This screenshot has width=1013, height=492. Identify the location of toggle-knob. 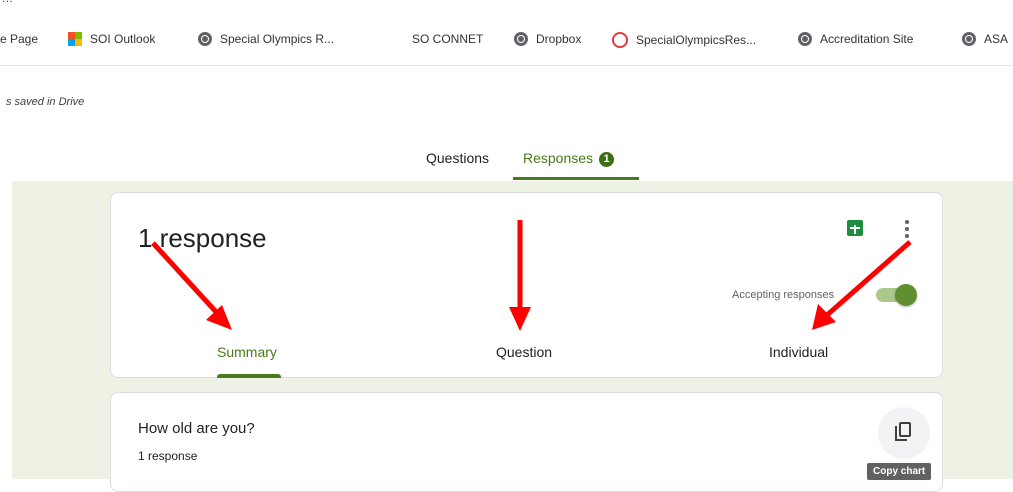
(906, 295).